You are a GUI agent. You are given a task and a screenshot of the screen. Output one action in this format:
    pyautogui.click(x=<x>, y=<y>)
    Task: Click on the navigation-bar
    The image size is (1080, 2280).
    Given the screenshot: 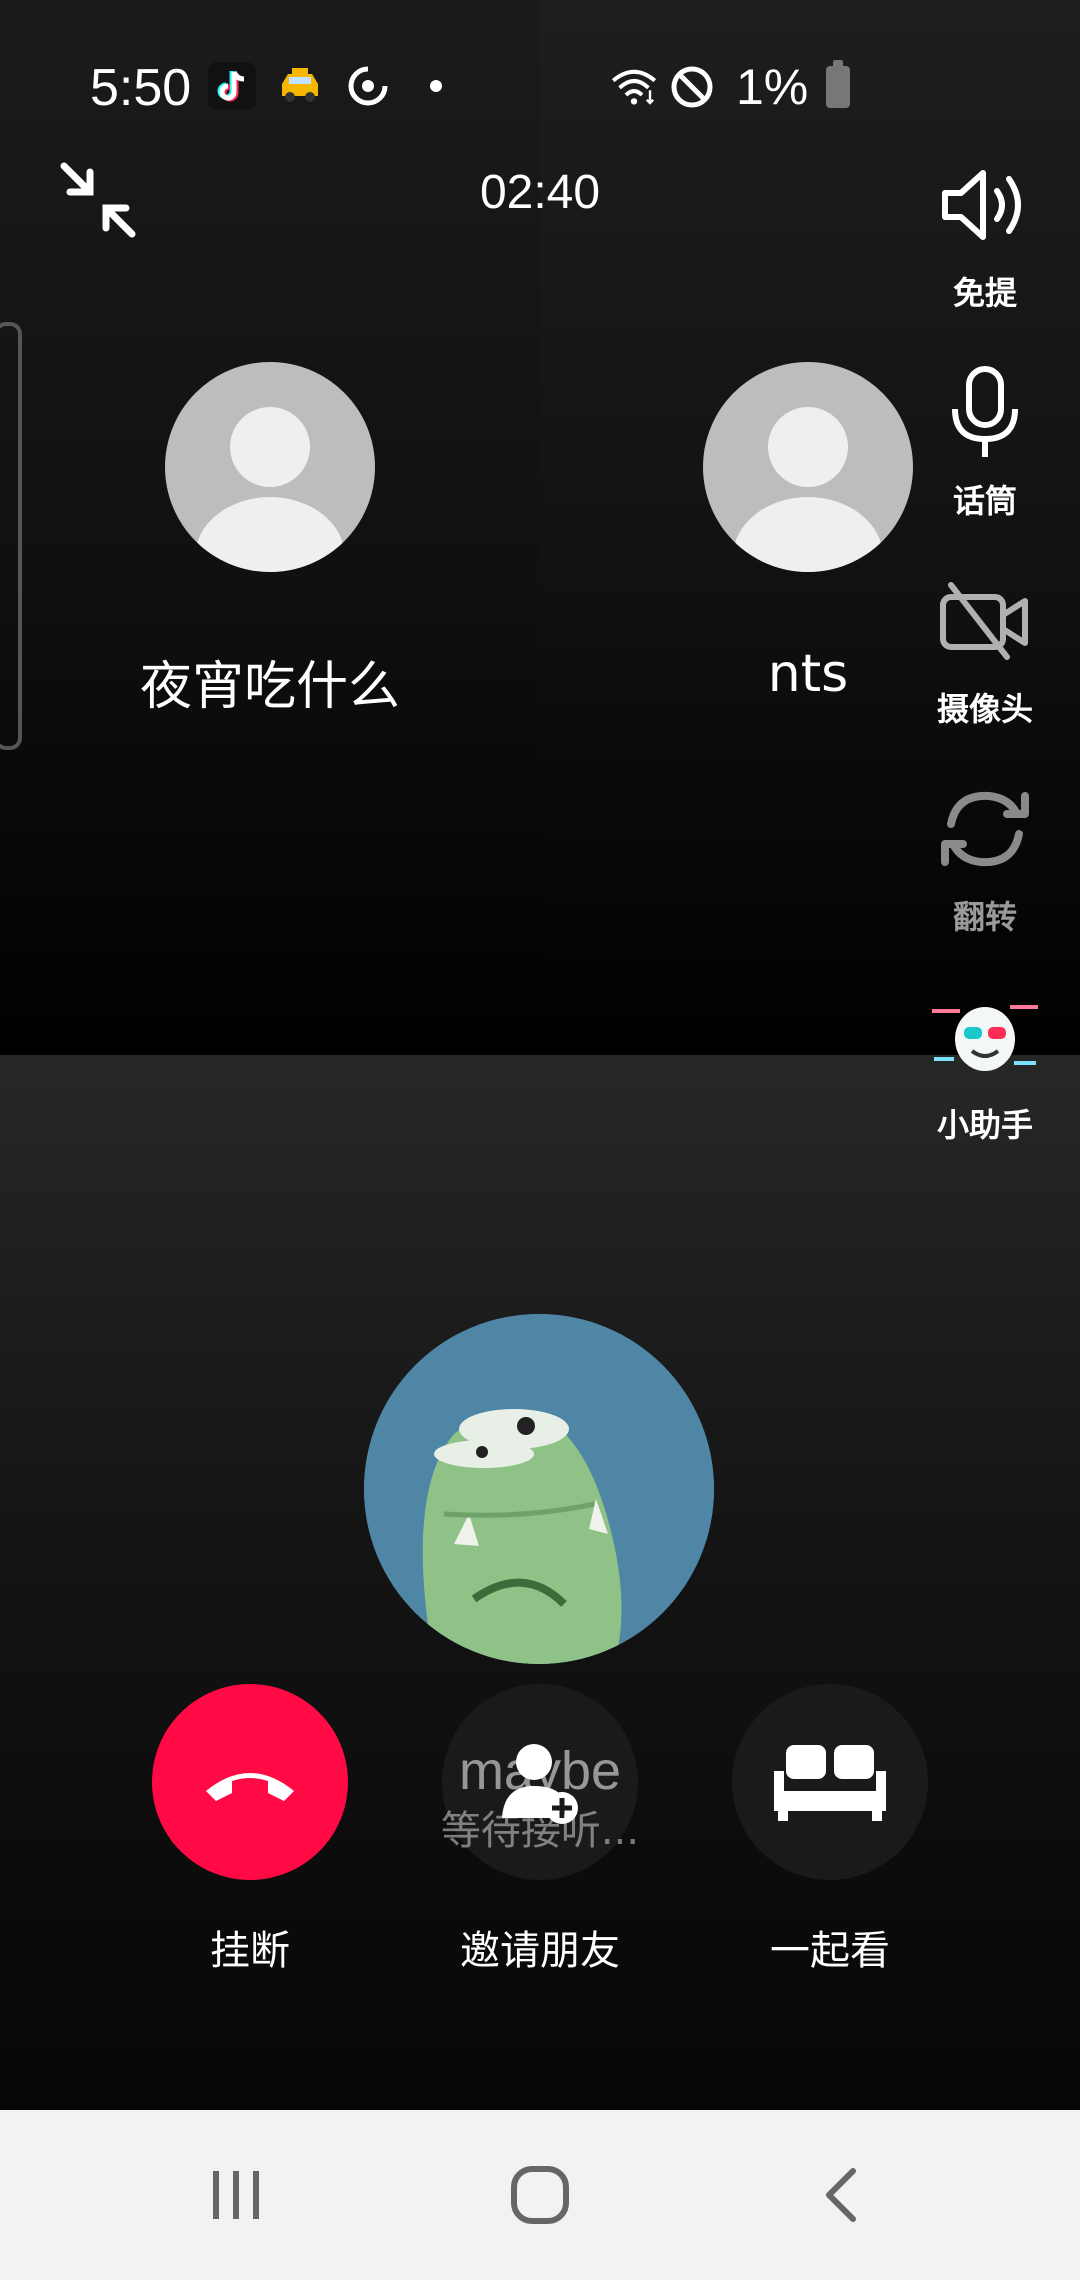 What is the action you would take?
    pyautogui.click(x=540, y=2195)
    